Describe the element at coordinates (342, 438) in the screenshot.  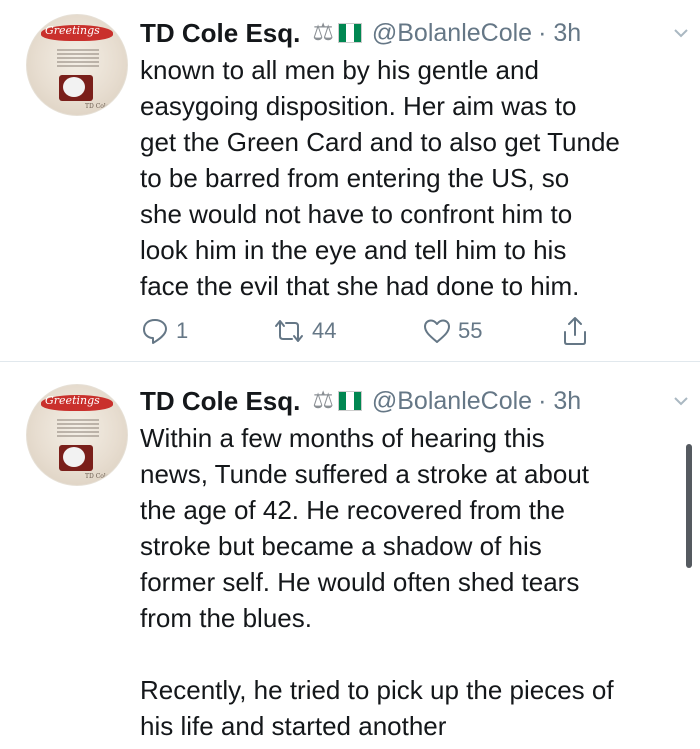
I see `tweet-text-line: Within a few months of hearing this` at that location.